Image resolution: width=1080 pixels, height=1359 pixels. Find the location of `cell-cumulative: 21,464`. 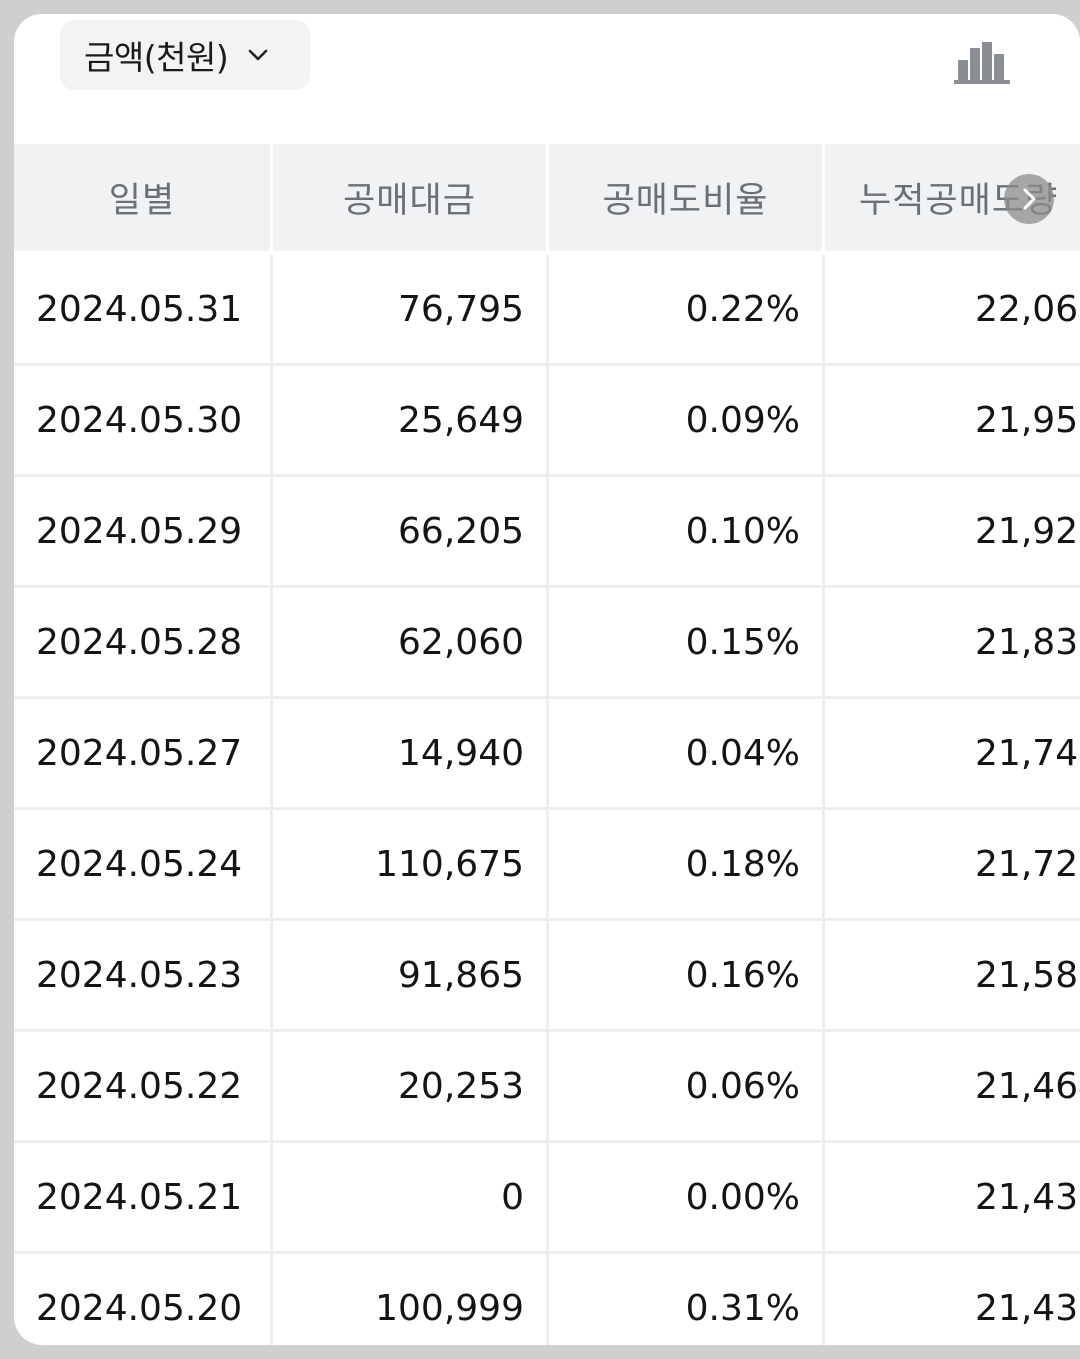

cell-cumulative: 21,464 is located at coordinates (952, 1087).